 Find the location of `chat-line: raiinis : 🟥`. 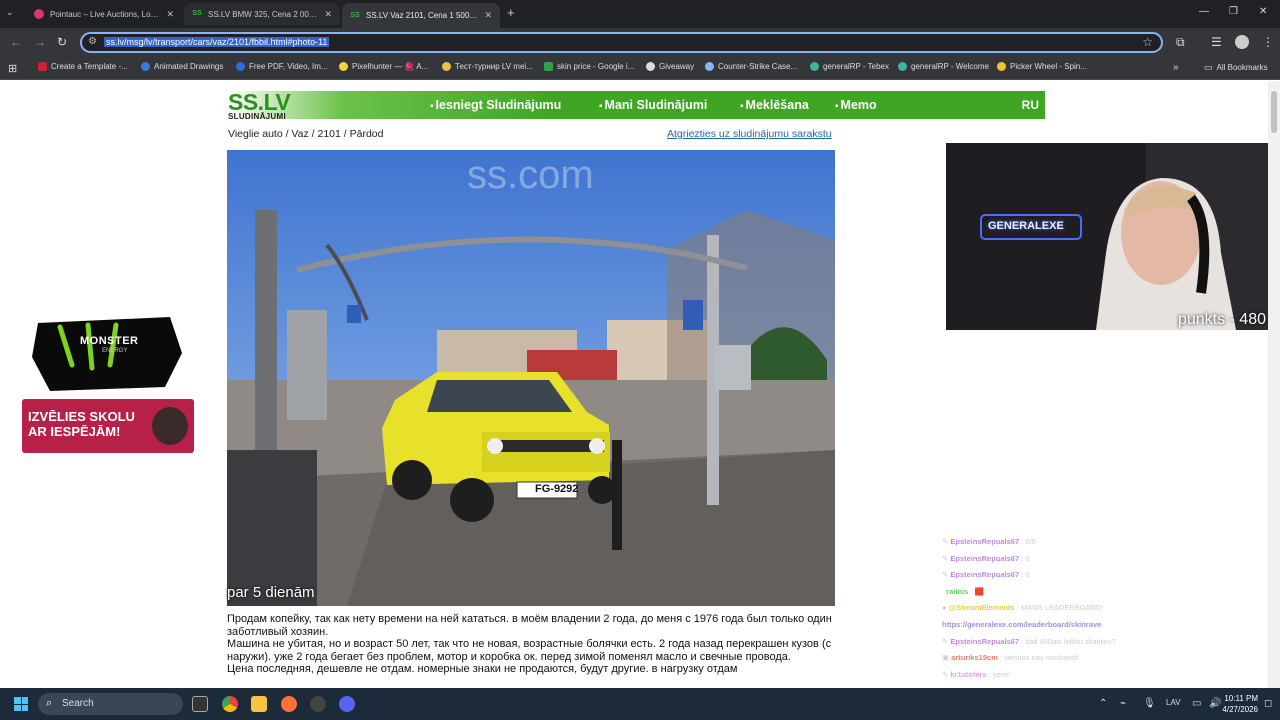

chat-line: raiinis : 🟥 is located at coordinates (965, 591).